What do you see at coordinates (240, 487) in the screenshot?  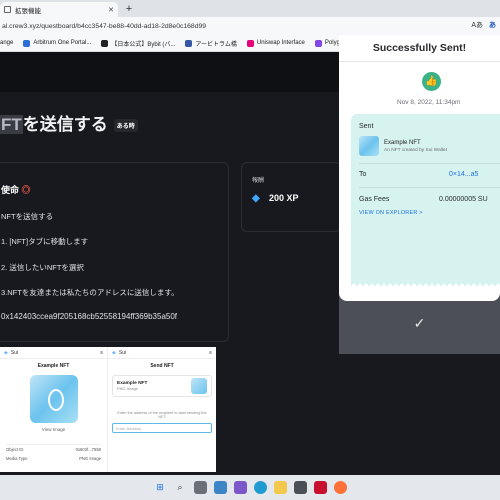 I see `chat-icon` at bounding box center [240, 487].